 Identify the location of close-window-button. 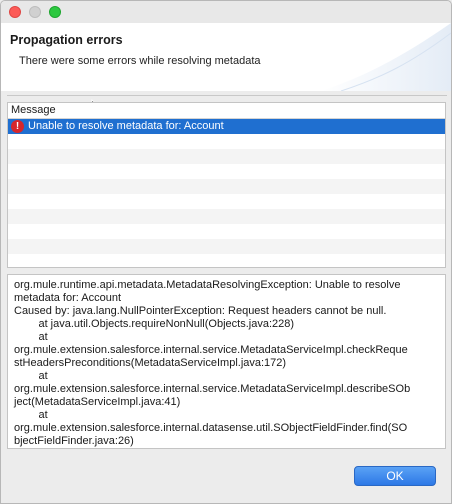
(15, 12).